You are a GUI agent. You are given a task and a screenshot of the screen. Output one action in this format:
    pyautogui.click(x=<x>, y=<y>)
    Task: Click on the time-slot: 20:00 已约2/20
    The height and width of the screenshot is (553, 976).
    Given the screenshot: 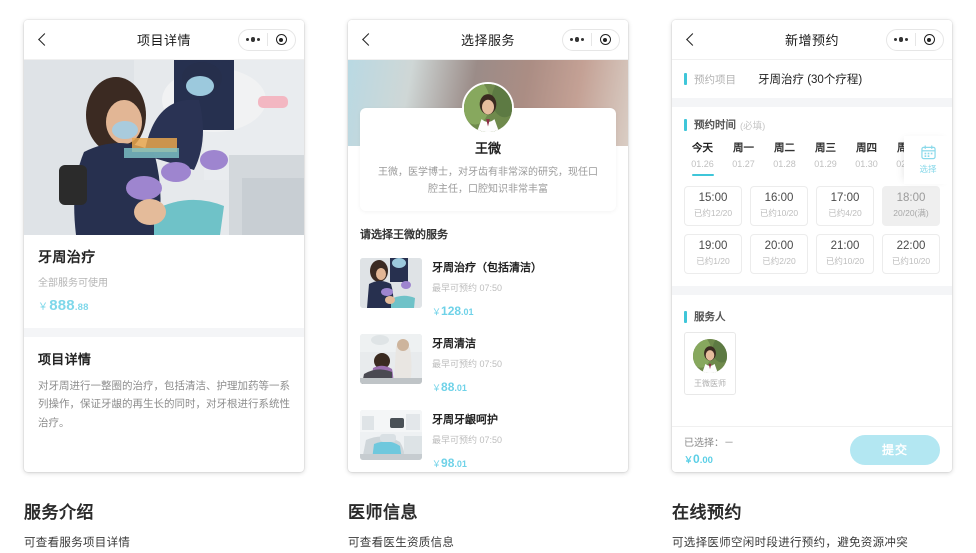 What is the action you would take?
    pyautogui.click(x=779, y=254)
    